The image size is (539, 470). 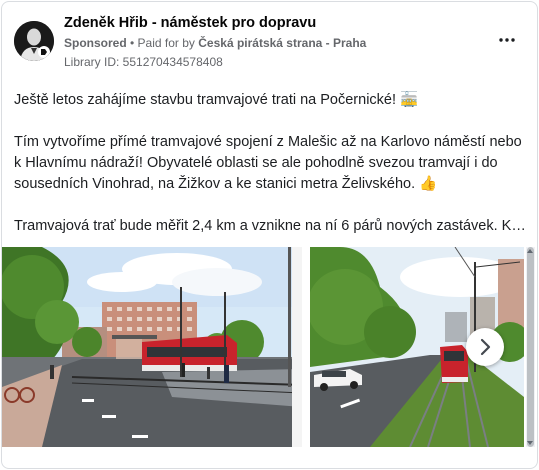 What do you see at coordinates (143, 62) in the screenshot?
I see `library-id: Library ID: 551270434578408` at bounding box center [143, 62].